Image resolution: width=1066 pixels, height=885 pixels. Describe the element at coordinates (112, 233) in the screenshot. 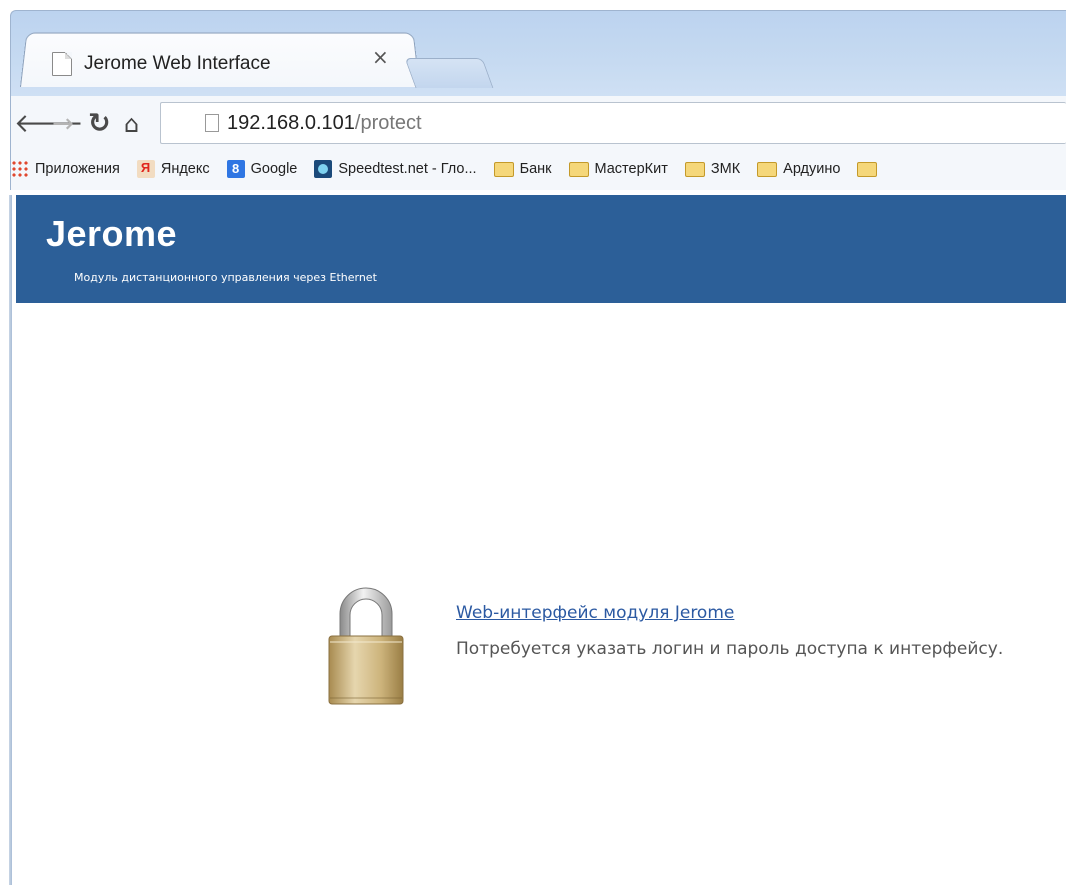

I see `site-title: Jerome` at that location.